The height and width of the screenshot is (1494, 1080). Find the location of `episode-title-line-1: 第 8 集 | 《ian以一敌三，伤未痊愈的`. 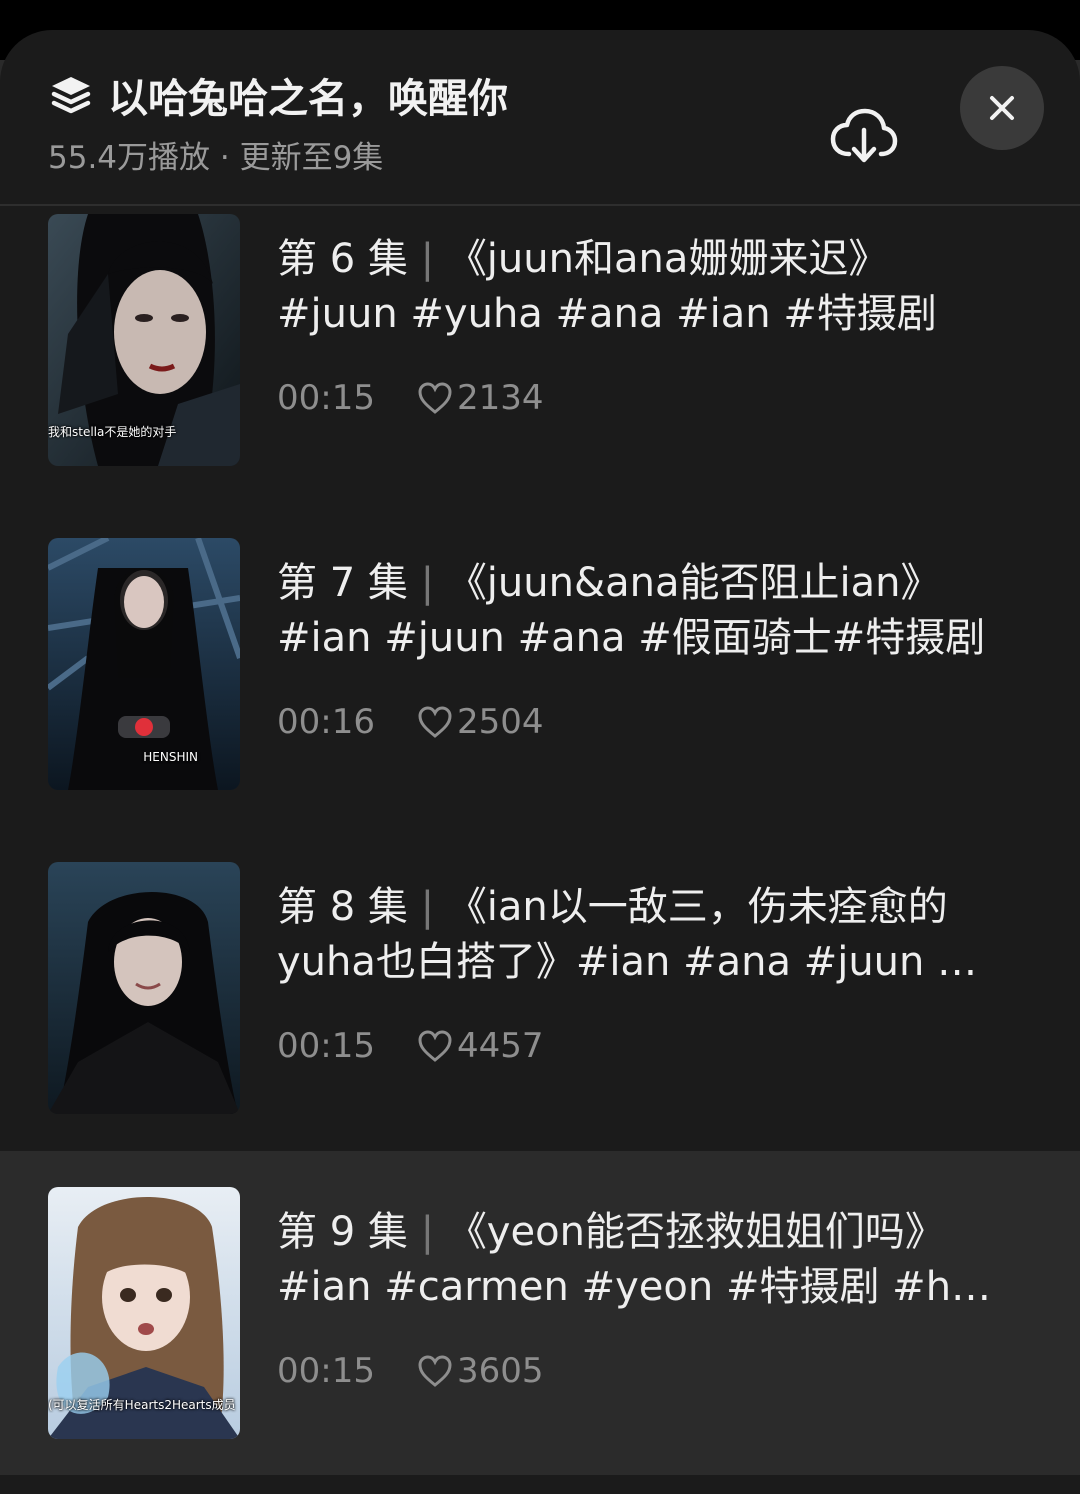

episode-title-line-1: 第 8 集 | 《ian以一敌三，伤未痊愈的 is located at coordinates (647, 907).